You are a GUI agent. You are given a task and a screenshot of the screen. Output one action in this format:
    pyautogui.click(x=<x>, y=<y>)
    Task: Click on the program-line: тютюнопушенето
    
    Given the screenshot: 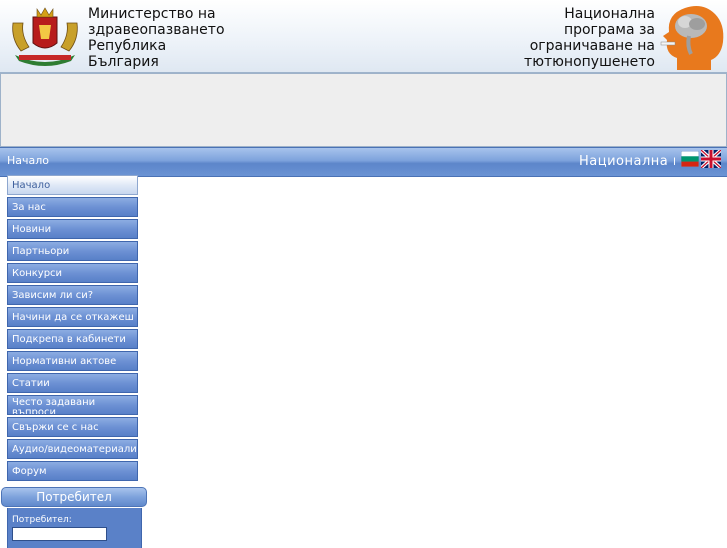 What is the action you would take?
    pyautogui.click(x=589, y=62)
    